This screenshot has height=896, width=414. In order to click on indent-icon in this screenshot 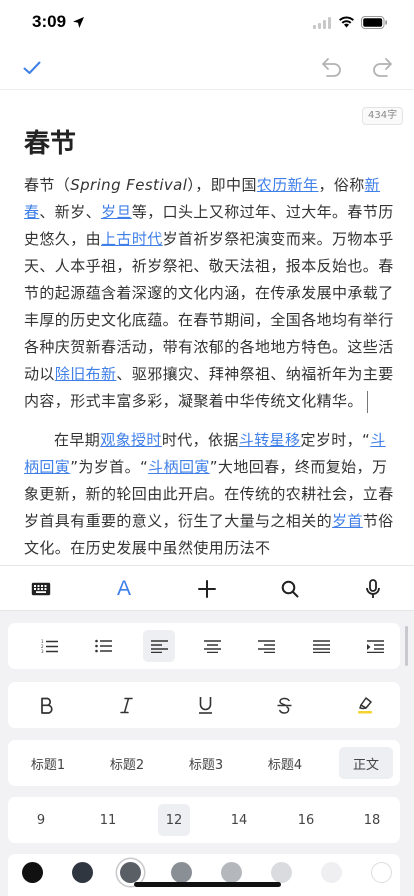, I will do `click(375, 646)`.